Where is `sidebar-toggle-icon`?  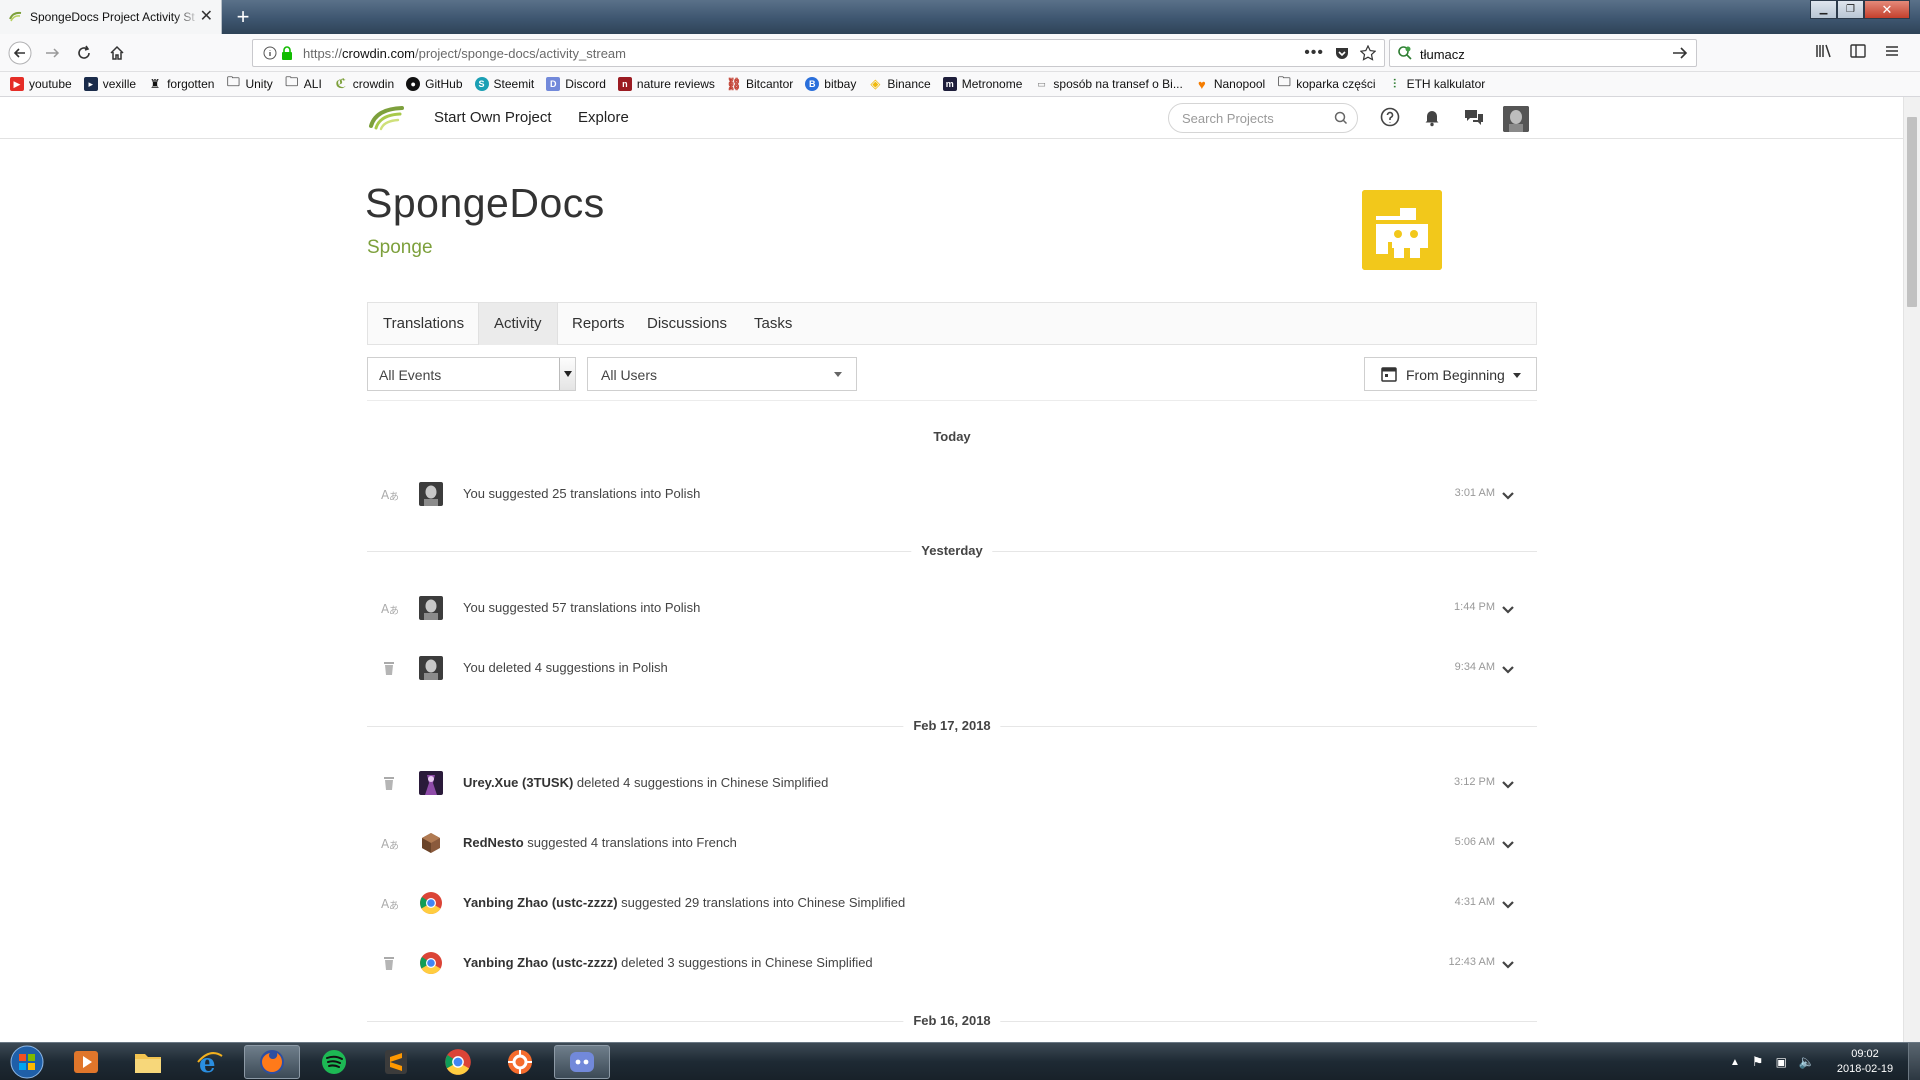 sidebar-toggle-icon is located at coordinates (1858, 51).